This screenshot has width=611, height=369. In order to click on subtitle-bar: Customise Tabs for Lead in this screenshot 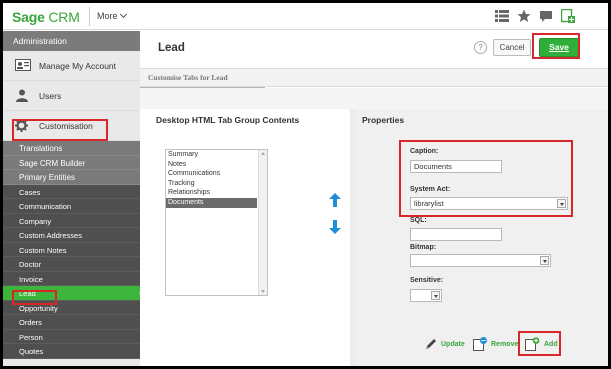, I will do `click(374, 78)`.